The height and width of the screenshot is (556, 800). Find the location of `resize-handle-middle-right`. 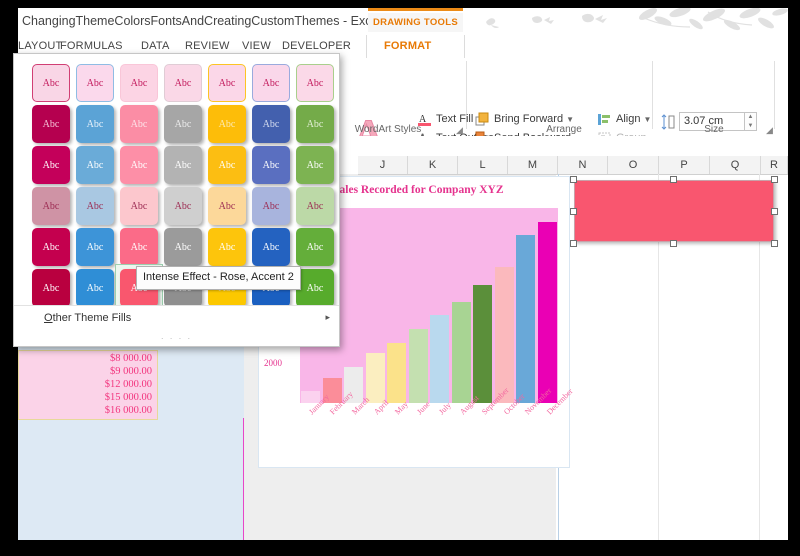

resize-handle-middle-right is located at coordinates (774, 211).